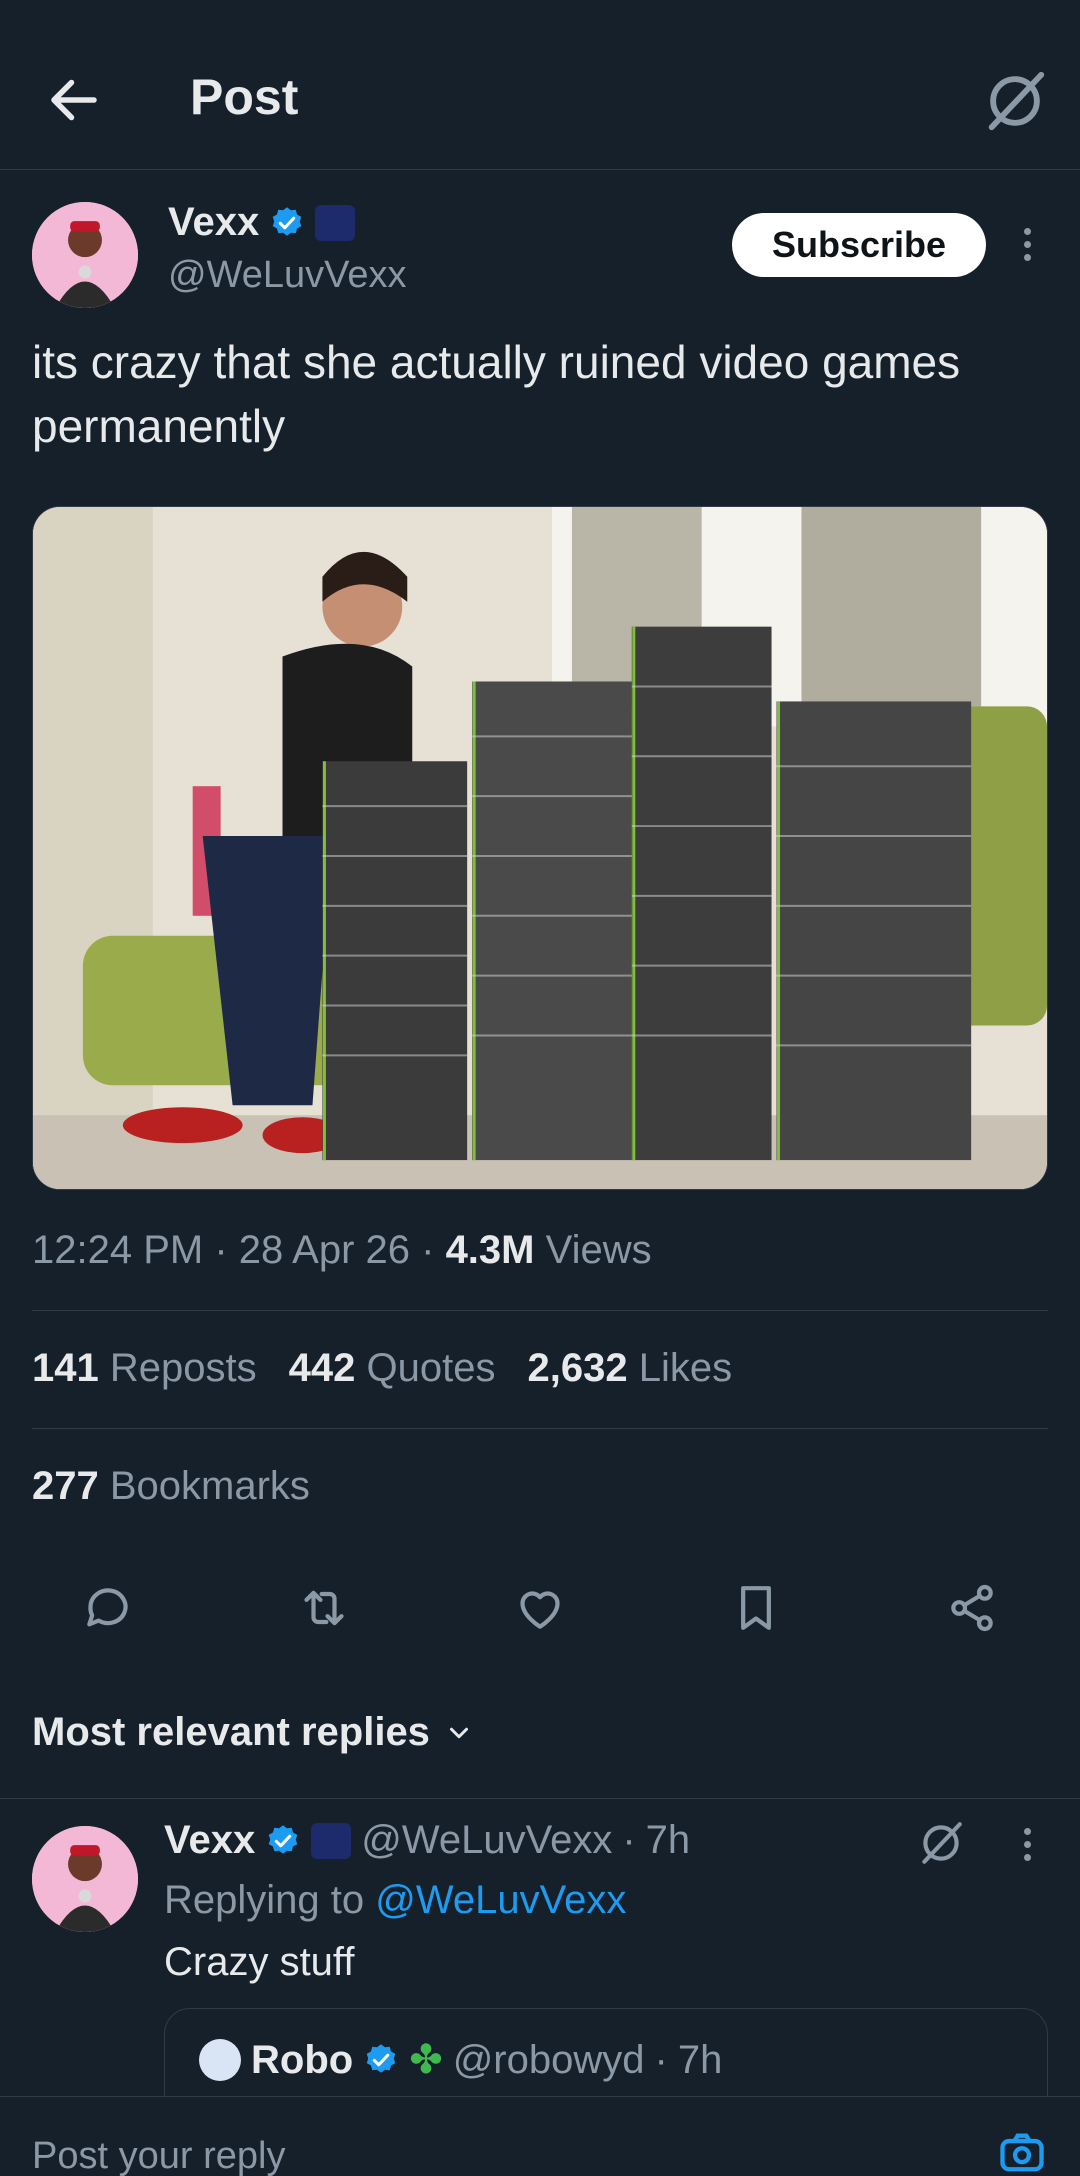 Image resolution: width=1080 pixels, height=2176 pixels. What do you see at coordinates (598, 1250) in the screenshot?
I see `views-label: Views` at bounding box center [598, 1250].